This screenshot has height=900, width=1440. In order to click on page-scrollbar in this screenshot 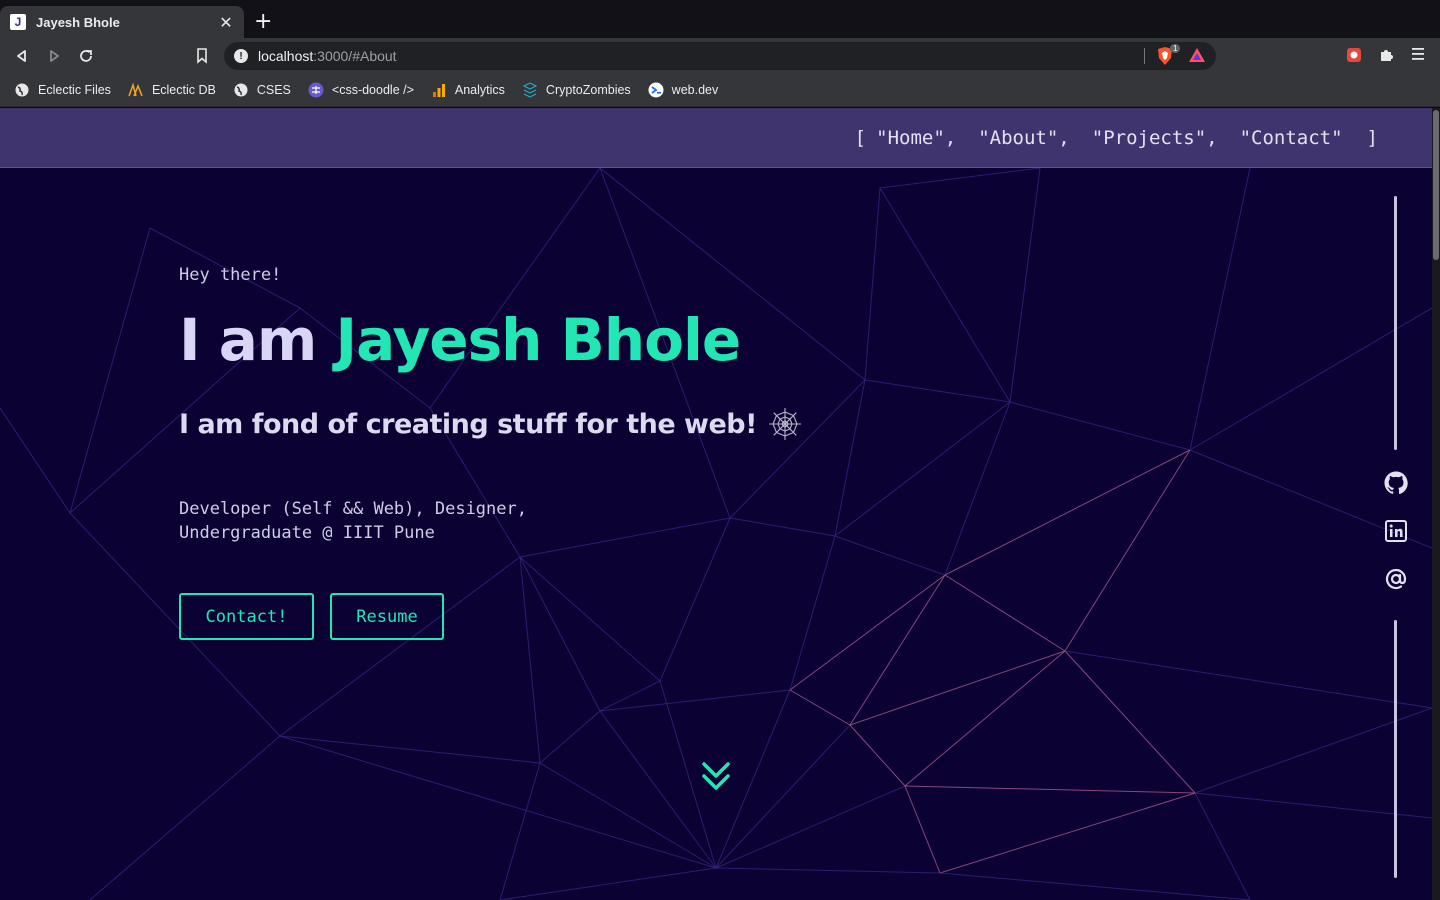, I will do `click(1436, 504)`.